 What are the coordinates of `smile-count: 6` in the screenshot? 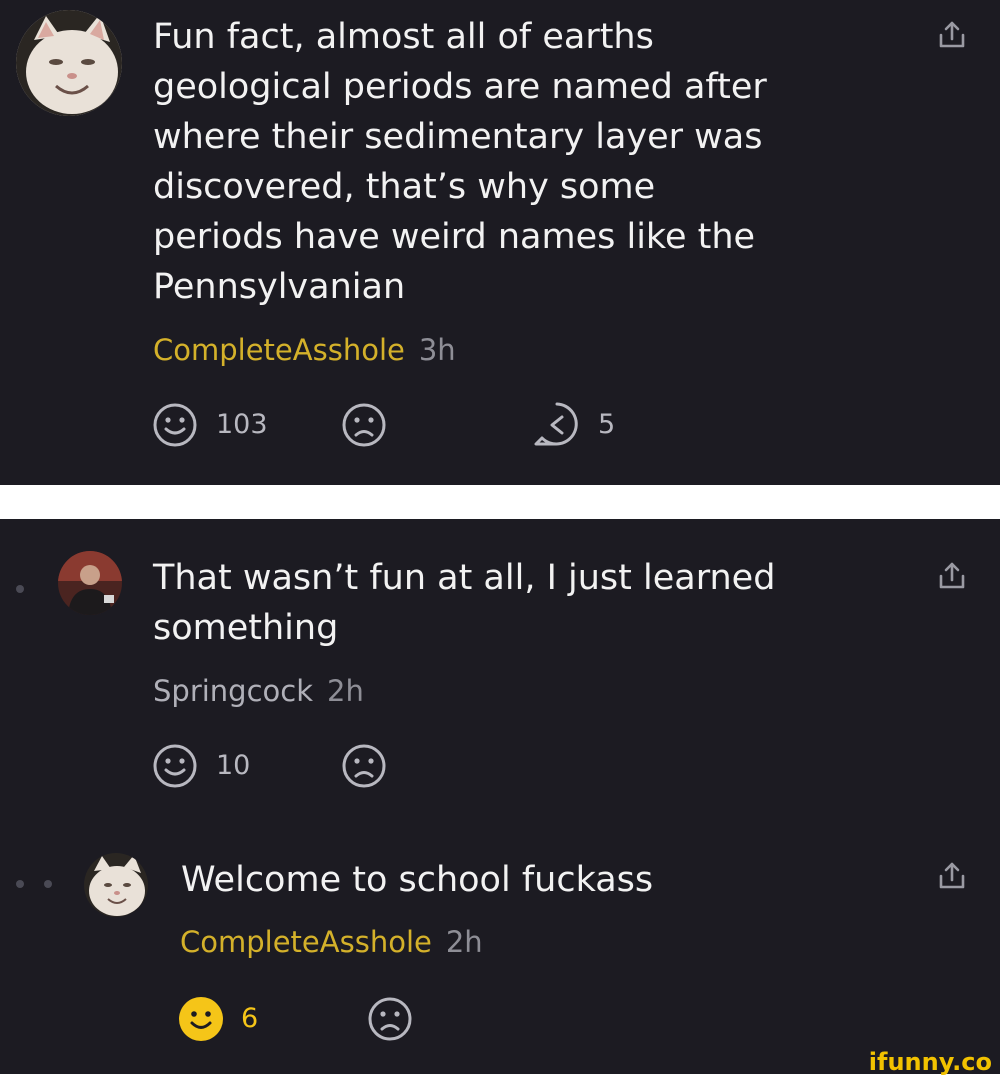 It's located at (250, 1018).